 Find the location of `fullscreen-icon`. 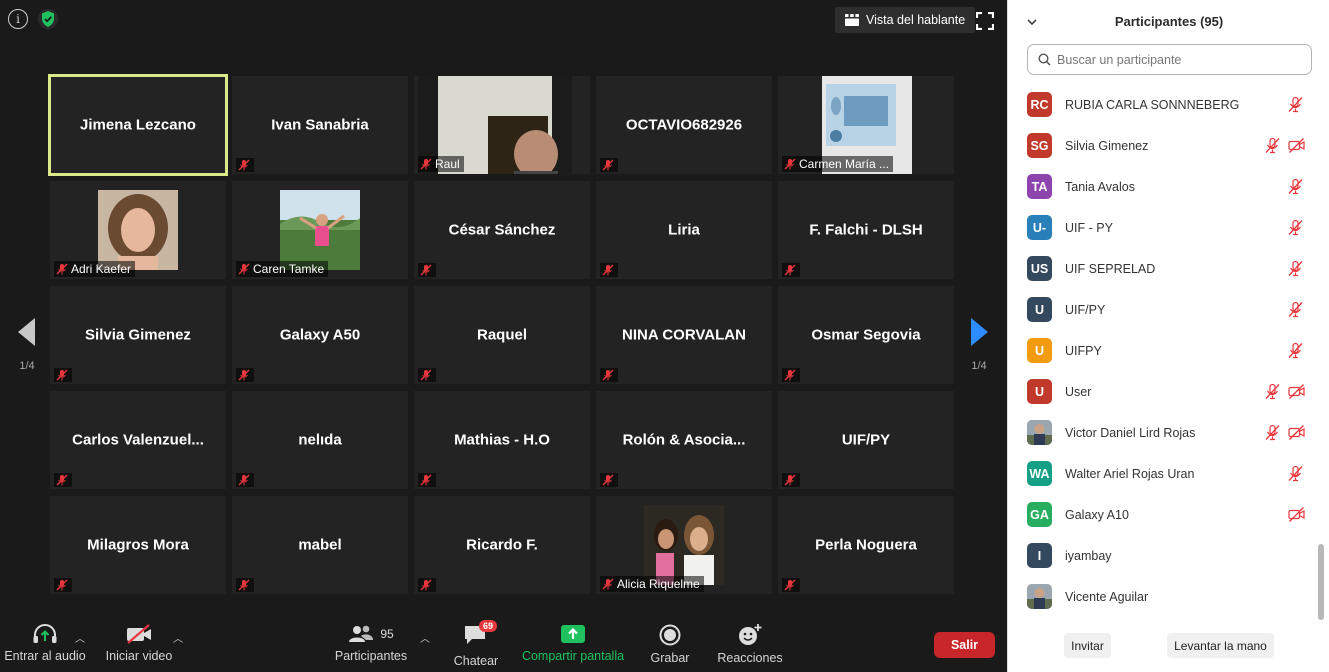

fullscreen-icon is located at coordinates (985, 21).